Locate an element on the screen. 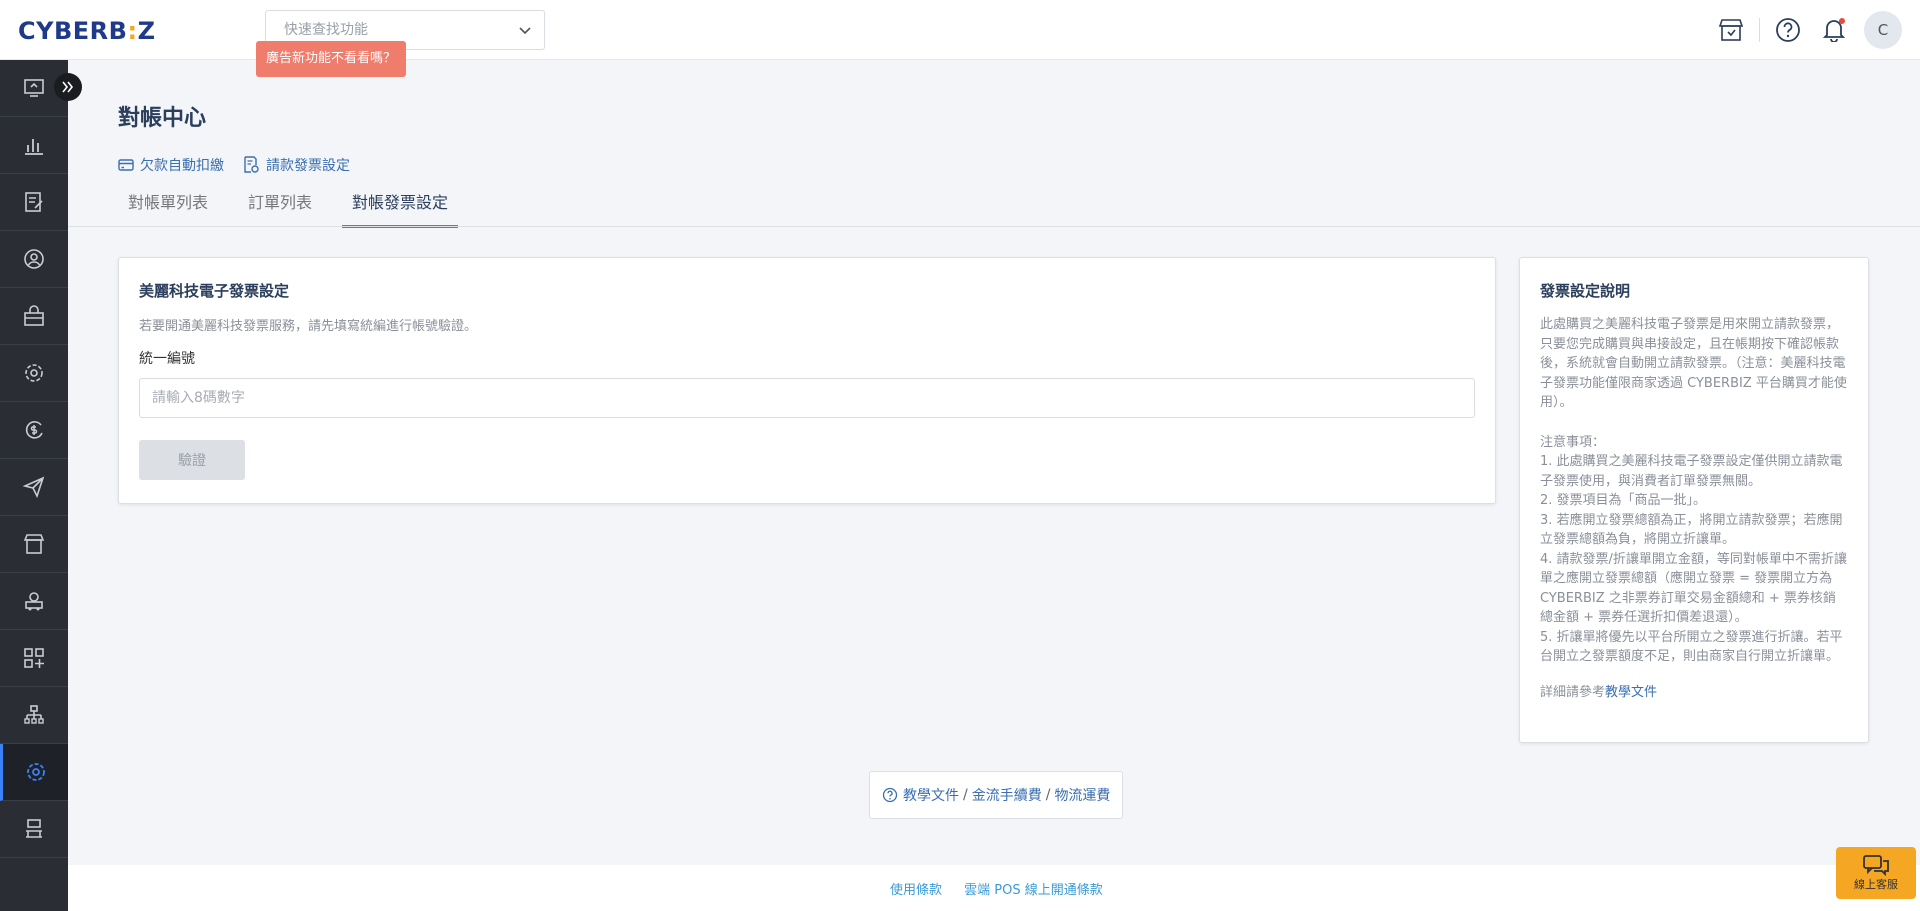 This screenshot has width=1920, height=911. tab-invoice-settings: 對帳發票設定 is located at coordinates (400, 208).